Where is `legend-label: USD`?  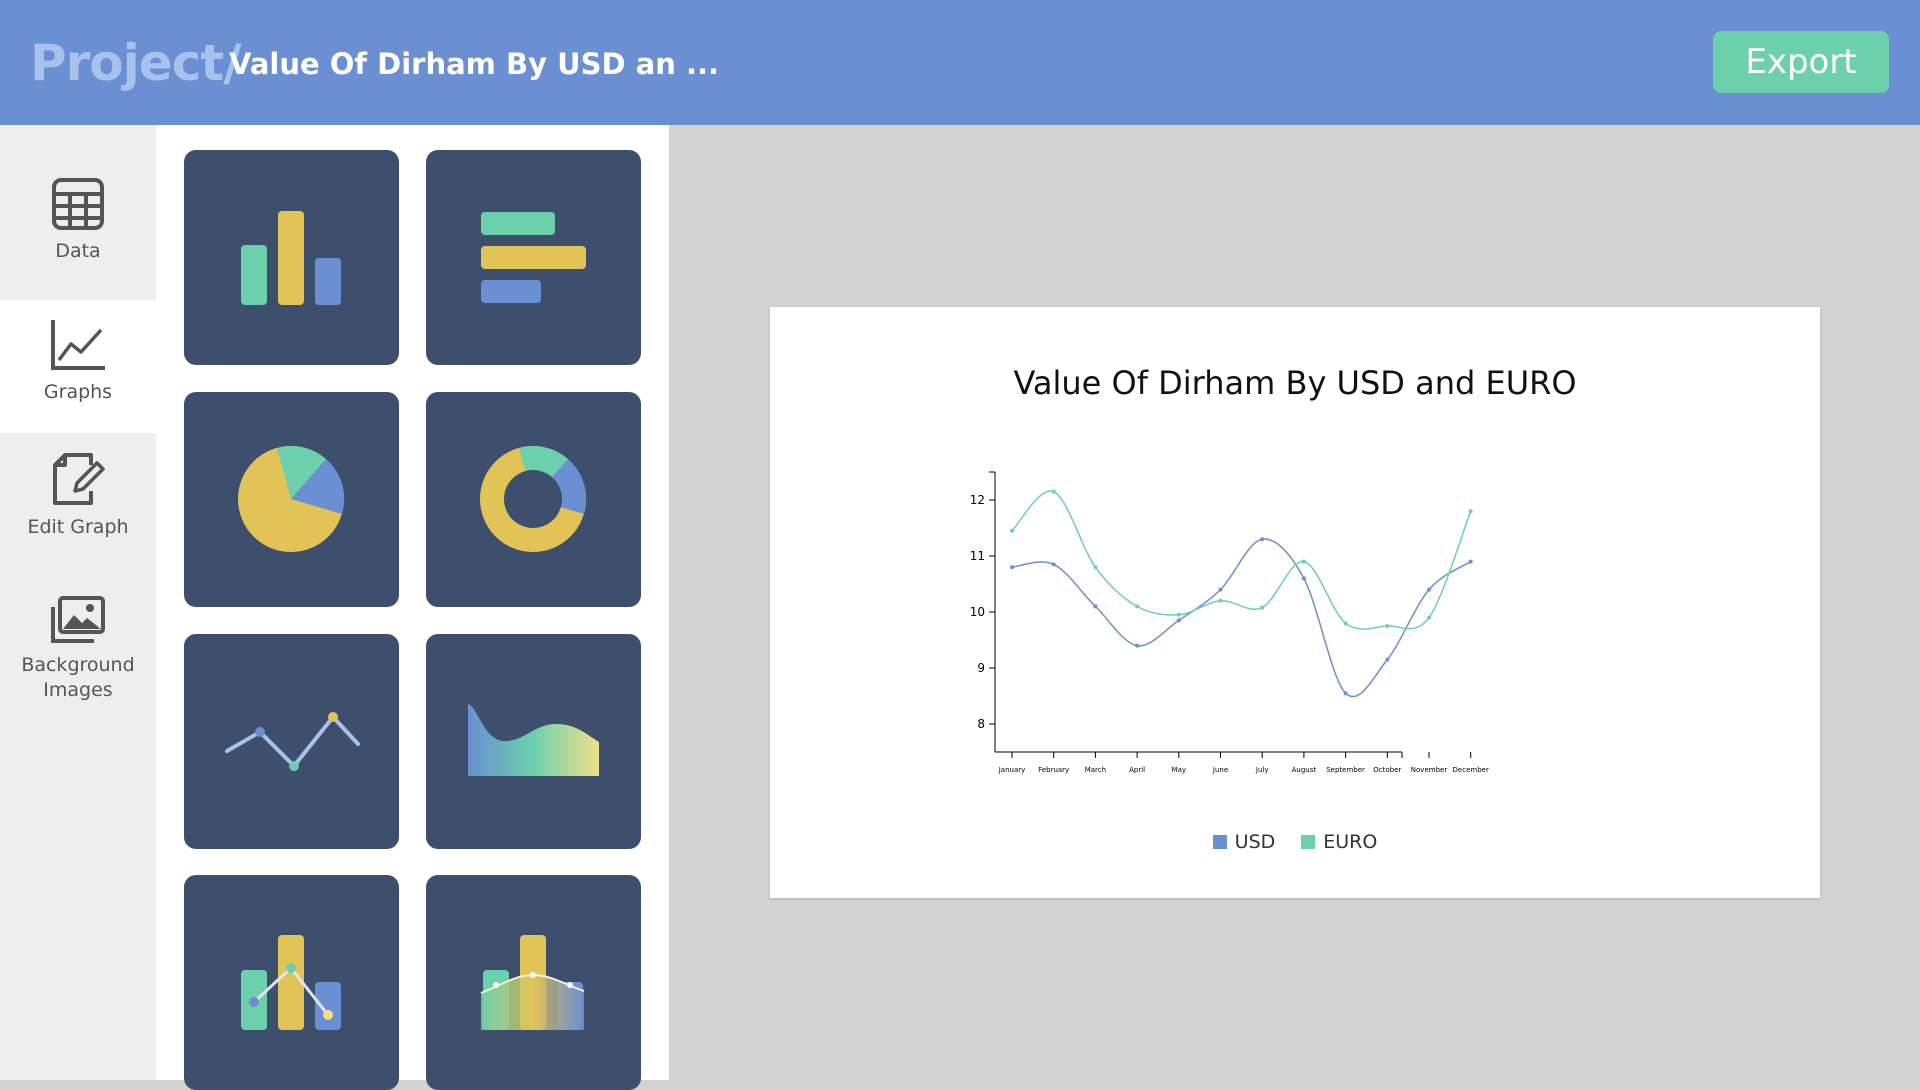 legend-label: USD is located at coordinates (1255, 842).